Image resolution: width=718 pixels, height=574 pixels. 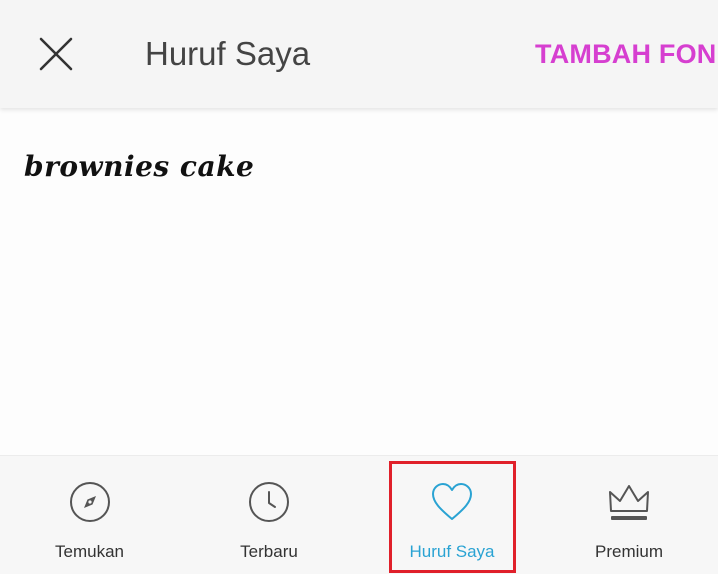 I want to click on nav-item-premium: Premium, so click(x=629, y=515).